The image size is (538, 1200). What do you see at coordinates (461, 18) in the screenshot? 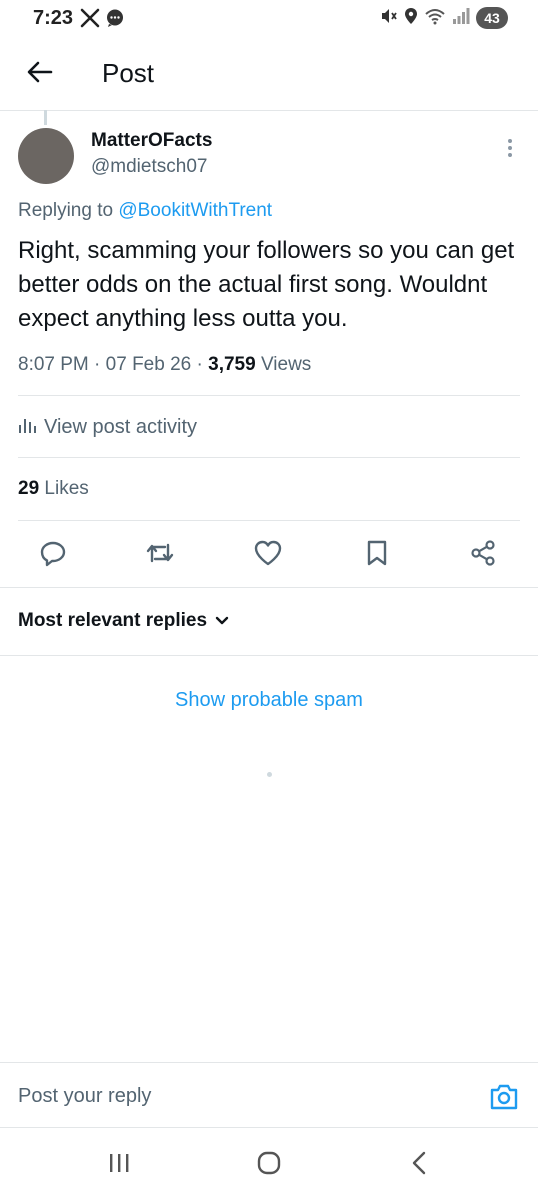
I see `signal-icon` at bounding box center [461, 18].